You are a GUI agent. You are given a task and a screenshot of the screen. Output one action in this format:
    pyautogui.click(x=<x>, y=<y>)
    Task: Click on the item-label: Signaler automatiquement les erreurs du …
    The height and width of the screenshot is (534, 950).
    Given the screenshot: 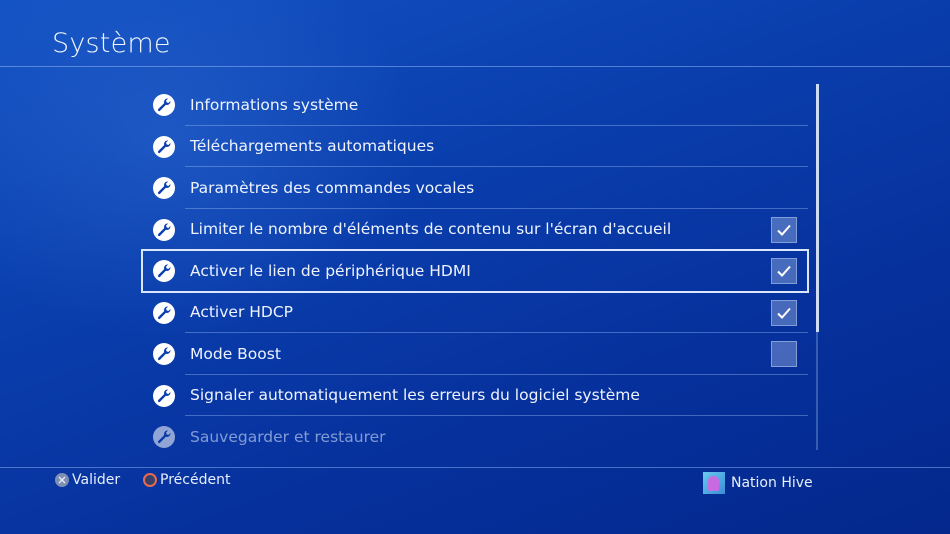 What is the action you would take?
    pyautogui.click(x=415, y=395)
    